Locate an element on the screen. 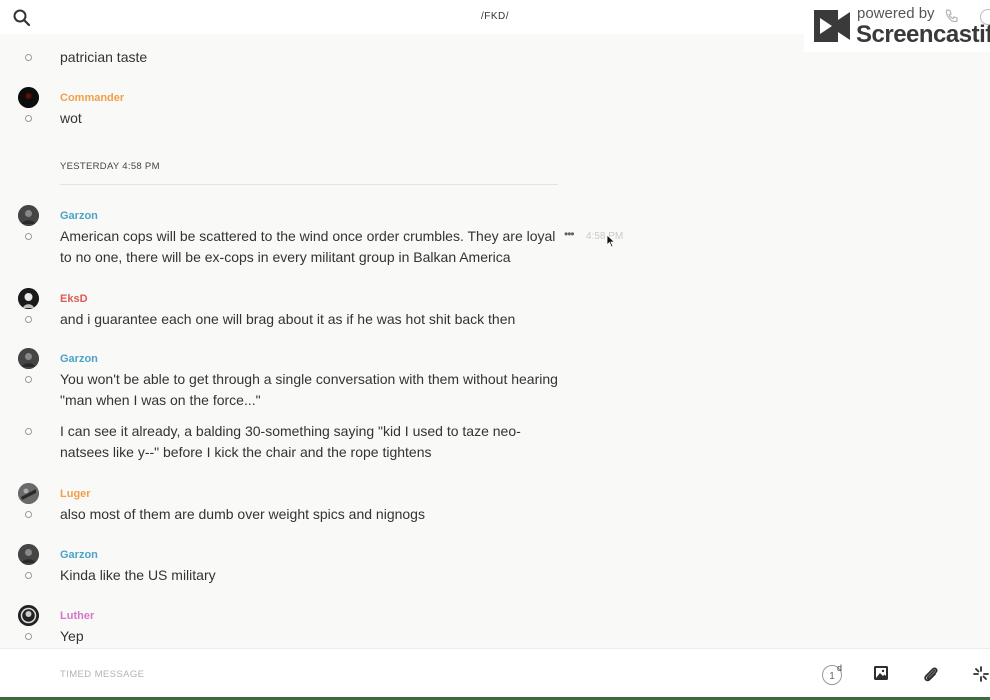 This screenshot has height=700, width=990. divider-line is located at coordinates (309, 184).